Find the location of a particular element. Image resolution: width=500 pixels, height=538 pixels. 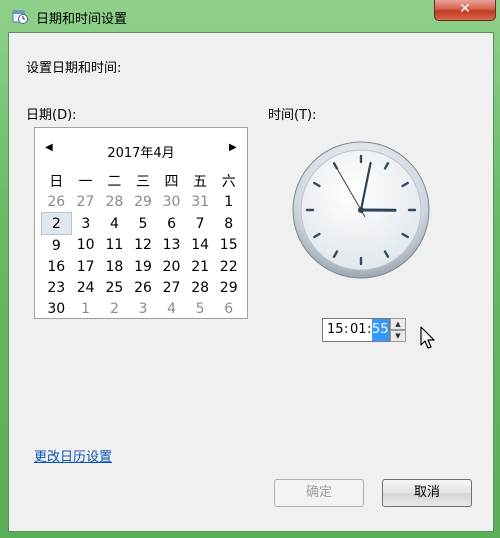

calendar-day: 7 is located at coordinates (200, 224).